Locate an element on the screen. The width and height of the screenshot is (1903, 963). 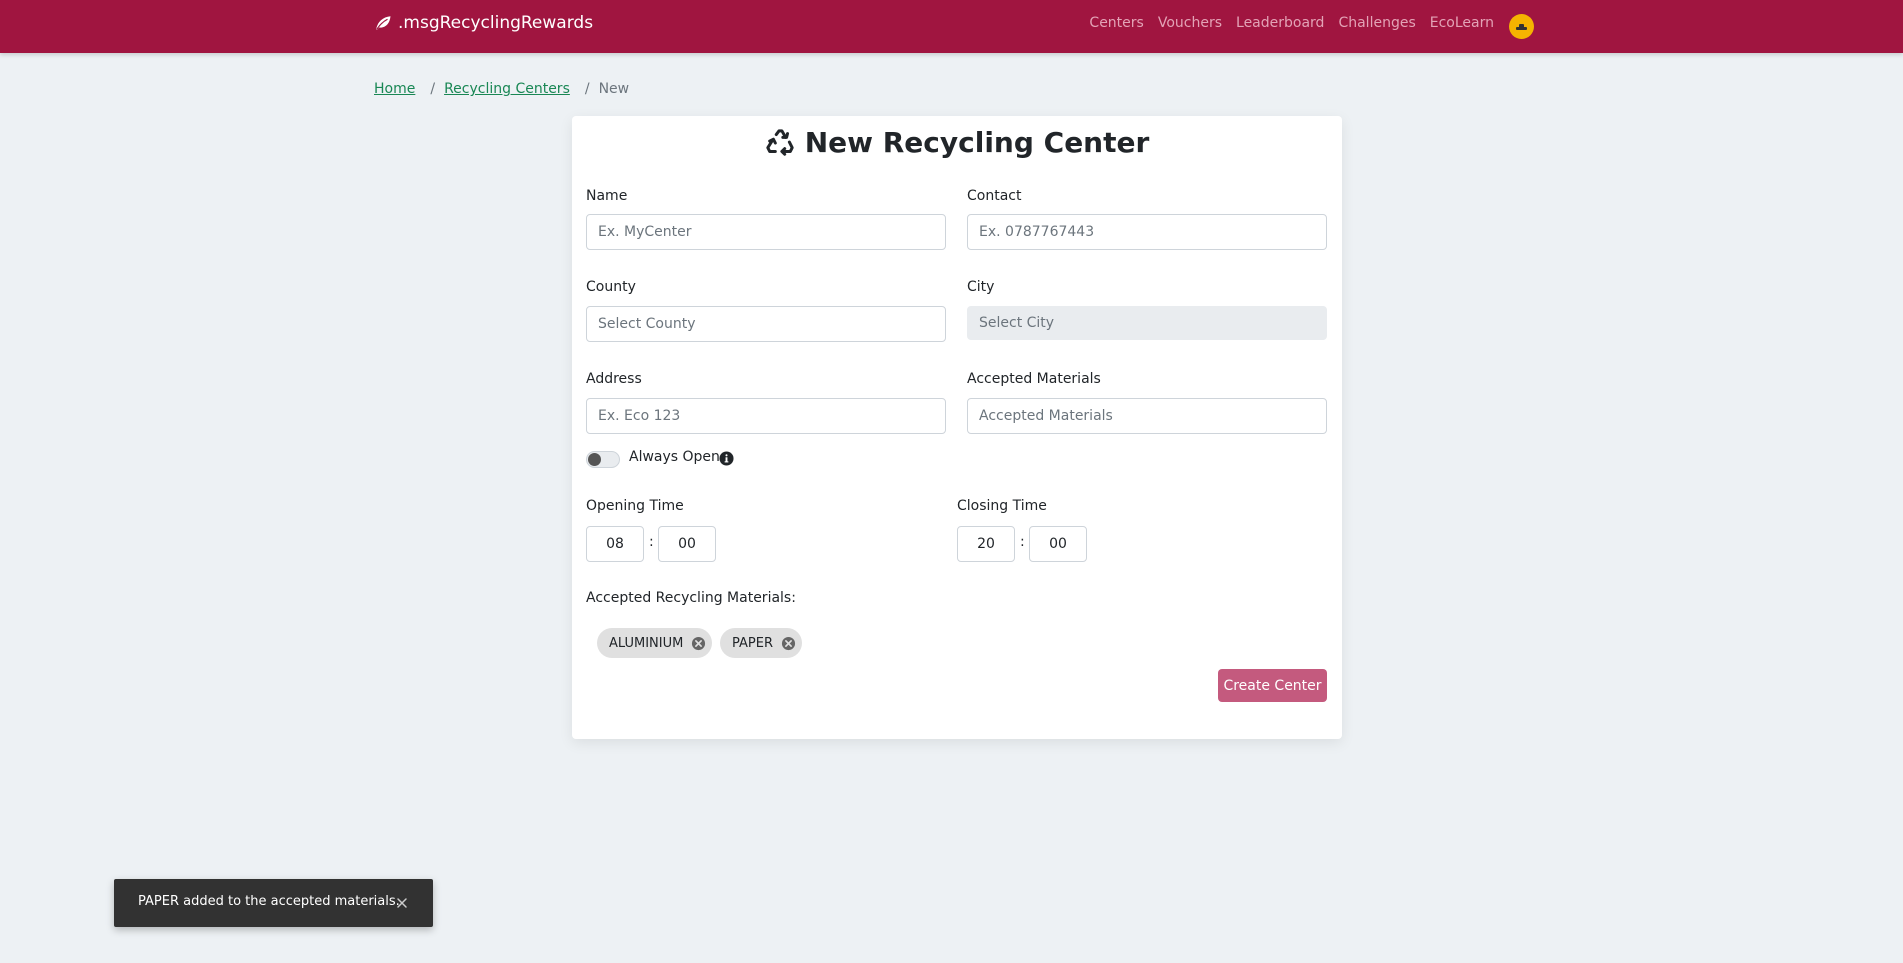
recycle-icon is located at coordinates (780, 142).